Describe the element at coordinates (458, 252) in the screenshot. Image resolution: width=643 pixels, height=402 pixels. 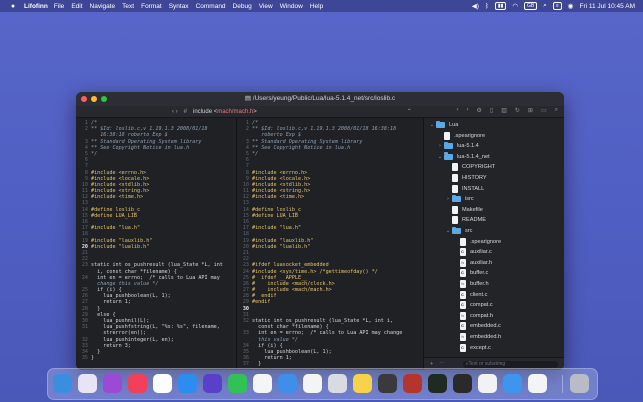
I see `file-tree-item: auxiliar.c` at that location.